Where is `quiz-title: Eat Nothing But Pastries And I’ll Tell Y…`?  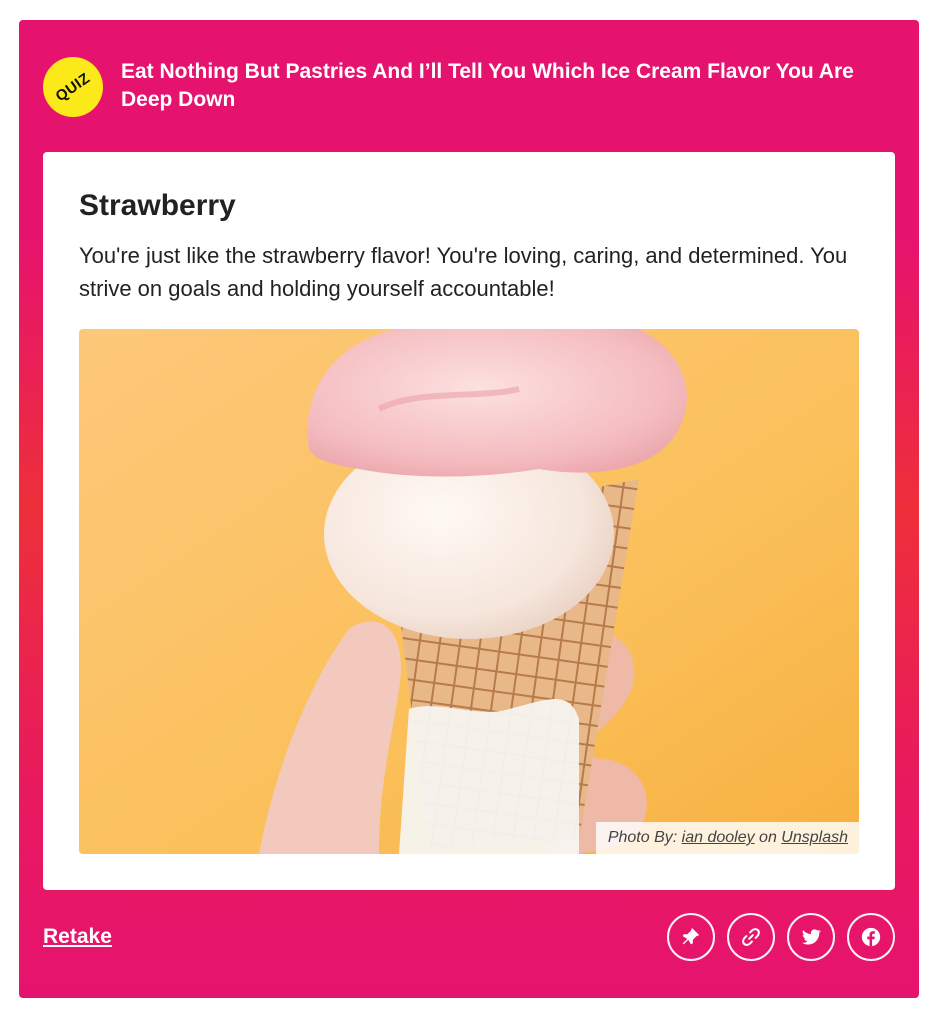
quiz-title: Eat Nothing But Pastries And I’ll Tell Y… is located at coordinates (501, 86).